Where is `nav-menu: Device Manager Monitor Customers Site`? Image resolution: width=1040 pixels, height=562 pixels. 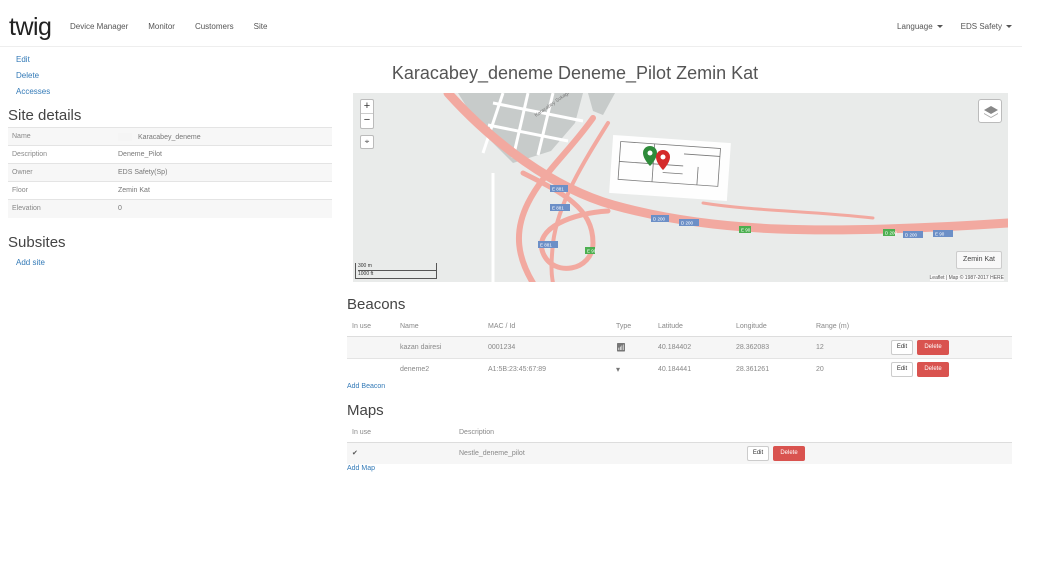 nav-menu: Device Manager Monitor Customers Site is located at coordinates (168, 26).